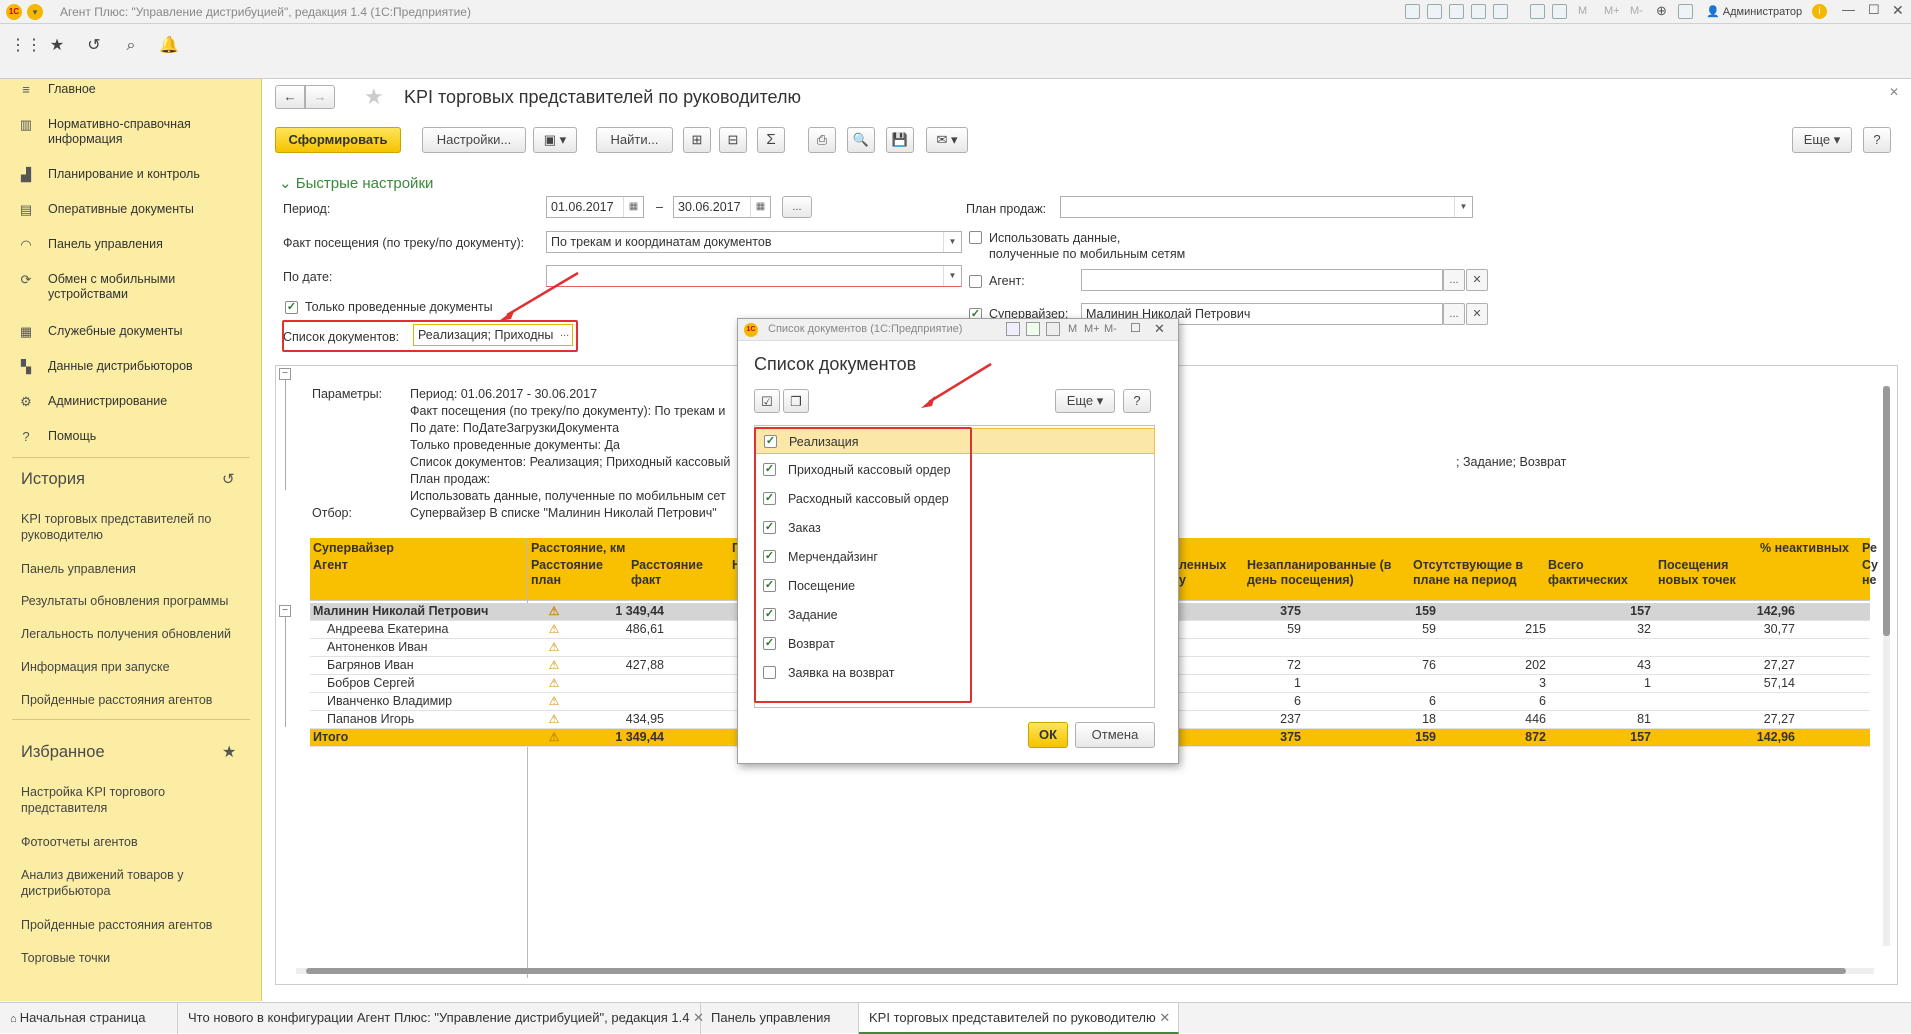 Image resolution: width=1911 pixels, height=1034 pixels. I want to click on check-all-icon: ☑, so click(767, 401).